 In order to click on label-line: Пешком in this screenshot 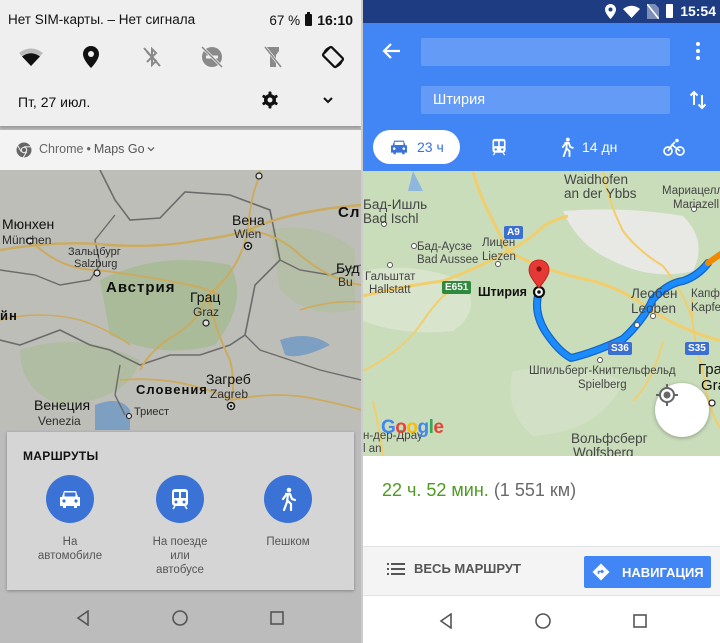, I will do `click(288, 542)`.